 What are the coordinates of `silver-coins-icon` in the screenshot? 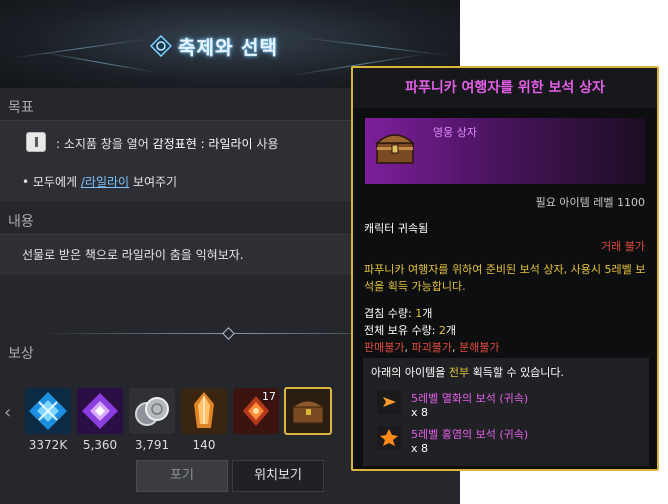 It's located at (152, 411).